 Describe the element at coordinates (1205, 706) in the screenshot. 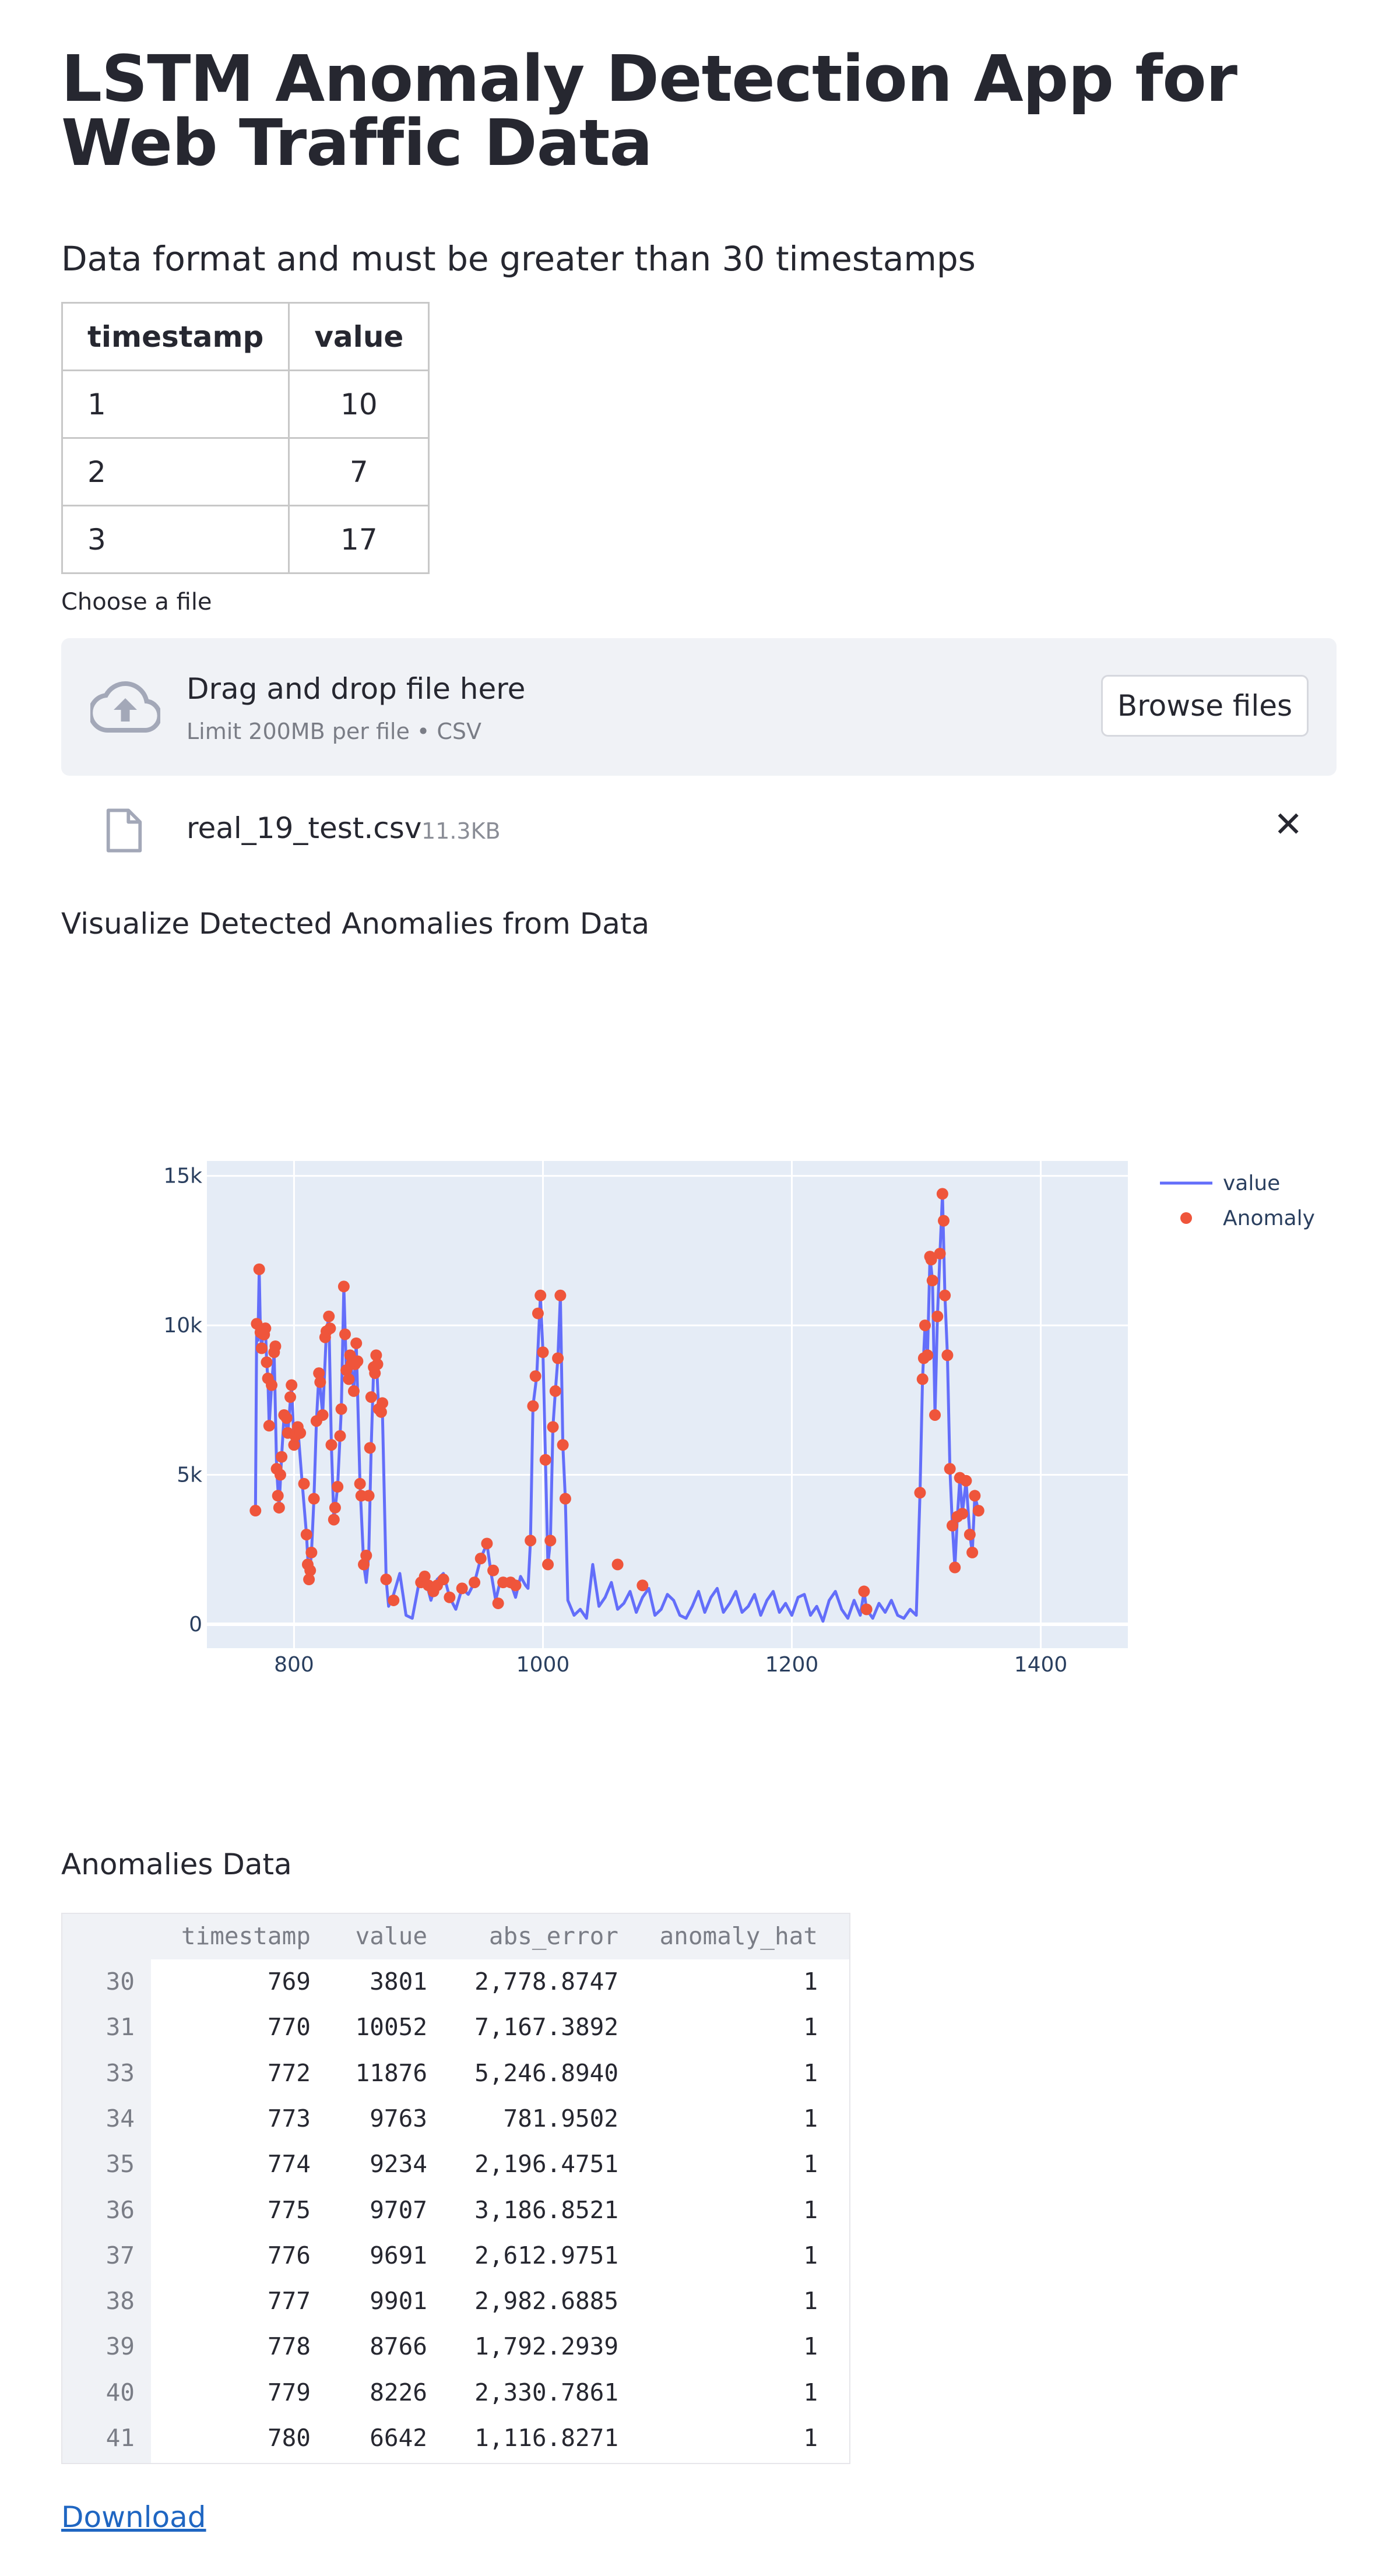

I see `browse-files-button: Browse files` at that location.